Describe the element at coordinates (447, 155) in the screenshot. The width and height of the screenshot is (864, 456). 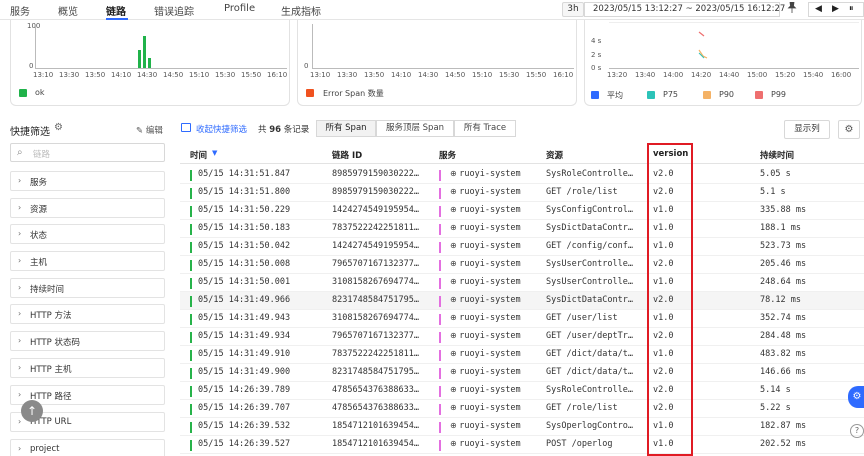
I see `column-header-service: 服务` at that location.